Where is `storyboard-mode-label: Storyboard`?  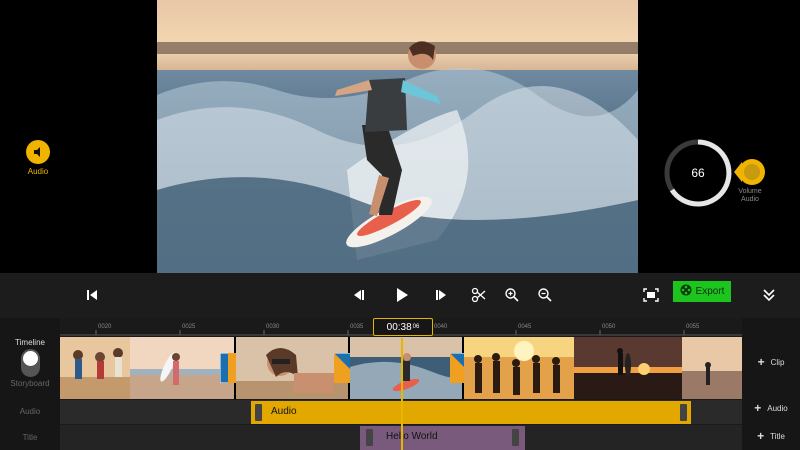
storyboard-mode-label: Storyboard is located at coordinates (30, 383).